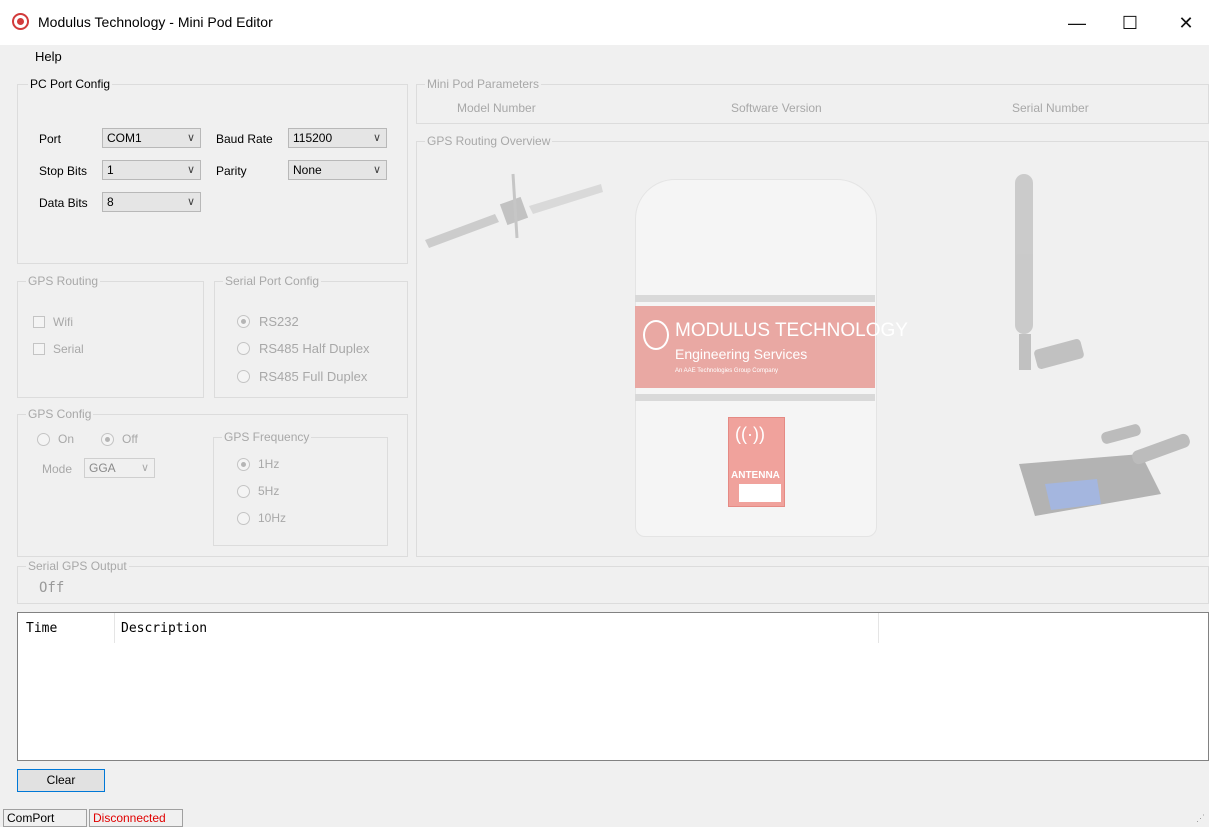 This screenshot has height=827, width=1209. I want to click on serial-gps-output-group: Serial GPS Output Off, so click(613, 581).